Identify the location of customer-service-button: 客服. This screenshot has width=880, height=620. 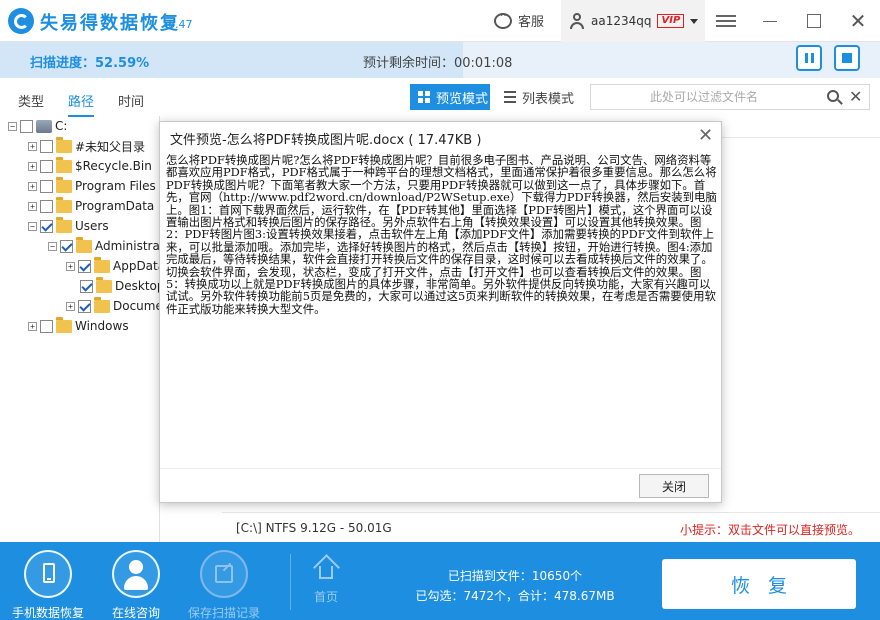
(519, 20).